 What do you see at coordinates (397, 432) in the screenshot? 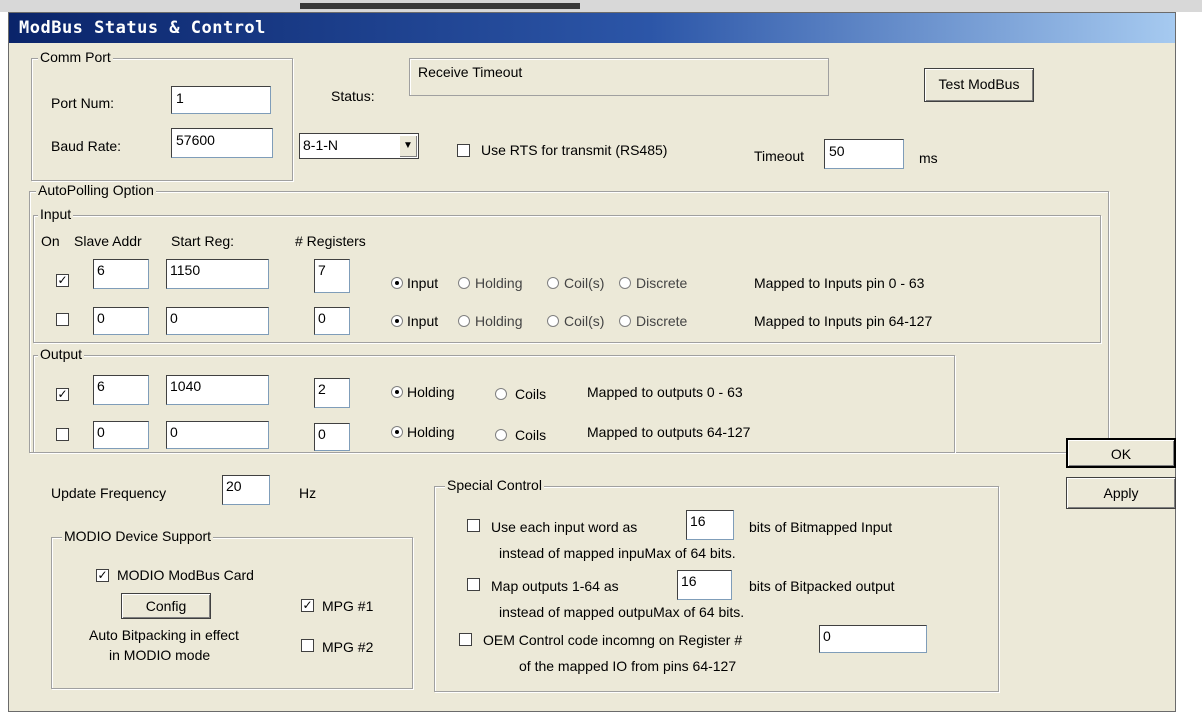
I see `output-row2-holding-radio` at bounding box center [397, 432].